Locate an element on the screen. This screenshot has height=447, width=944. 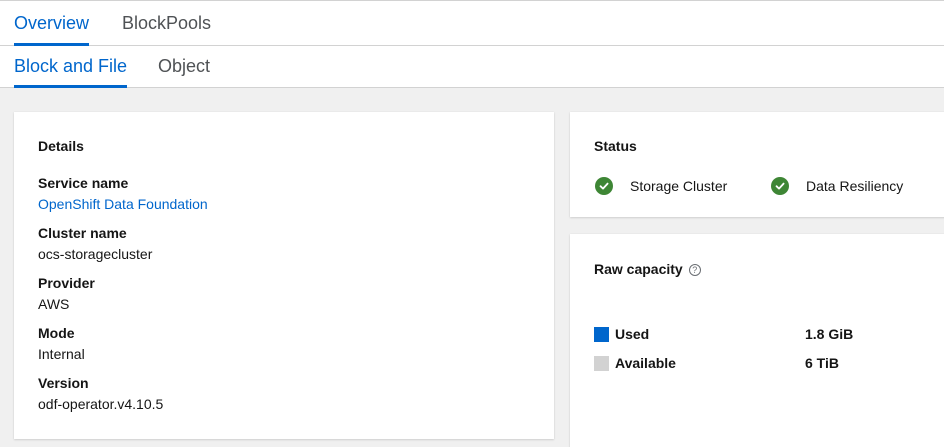
legend-available: Available is located at coordinates (635, 363).